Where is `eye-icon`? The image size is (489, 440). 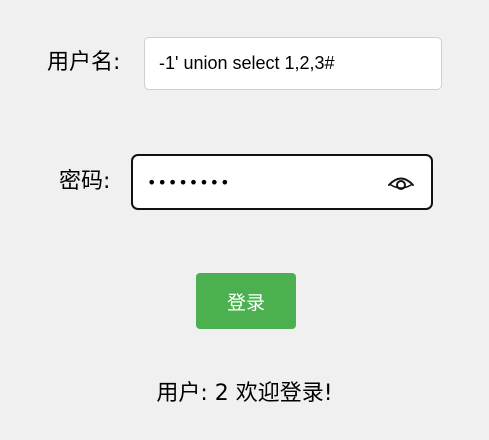
eye-icon is located at coordinates (401, 182).